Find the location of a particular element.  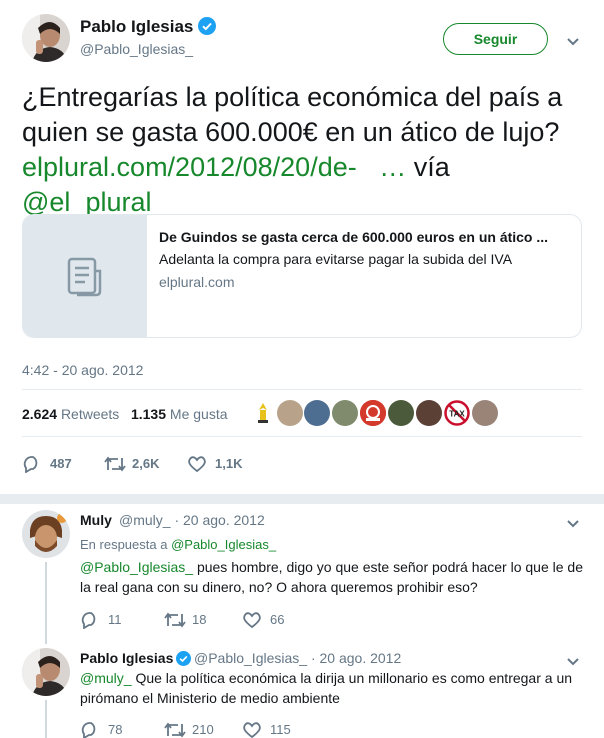

tweet-timestamp: 4:42 - 20 ago. 2012 is located at coordinates (82, 370).